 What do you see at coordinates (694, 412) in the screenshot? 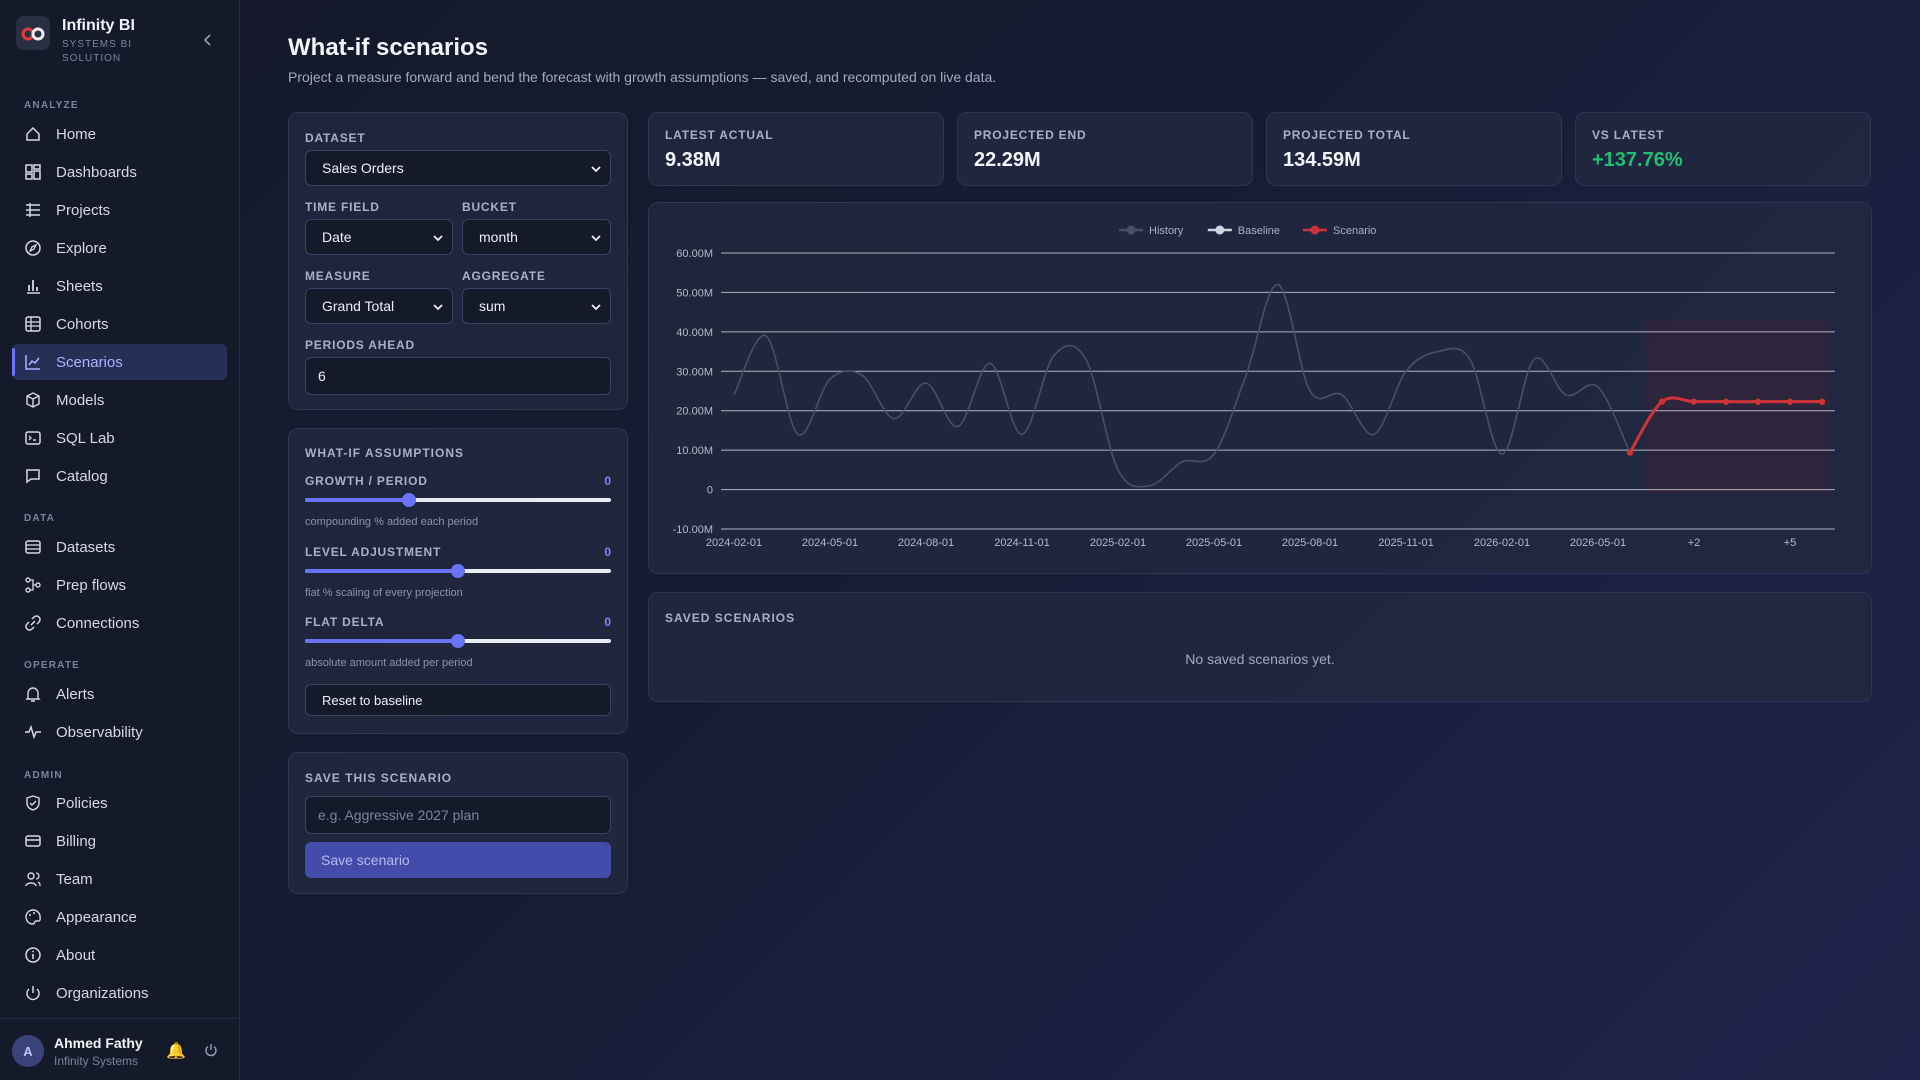
I see `y-tick-label: 20.00M` at bounding box center [694, 412].